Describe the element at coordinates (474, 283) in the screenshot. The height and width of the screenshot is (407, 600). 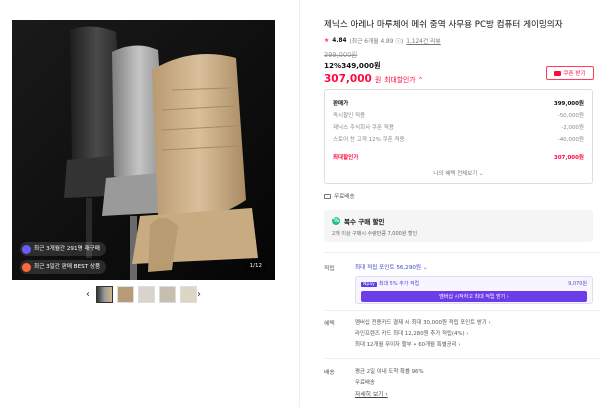
I see `membership-top: Npay 최대 5% 추가 적립 9,070원` at that location.